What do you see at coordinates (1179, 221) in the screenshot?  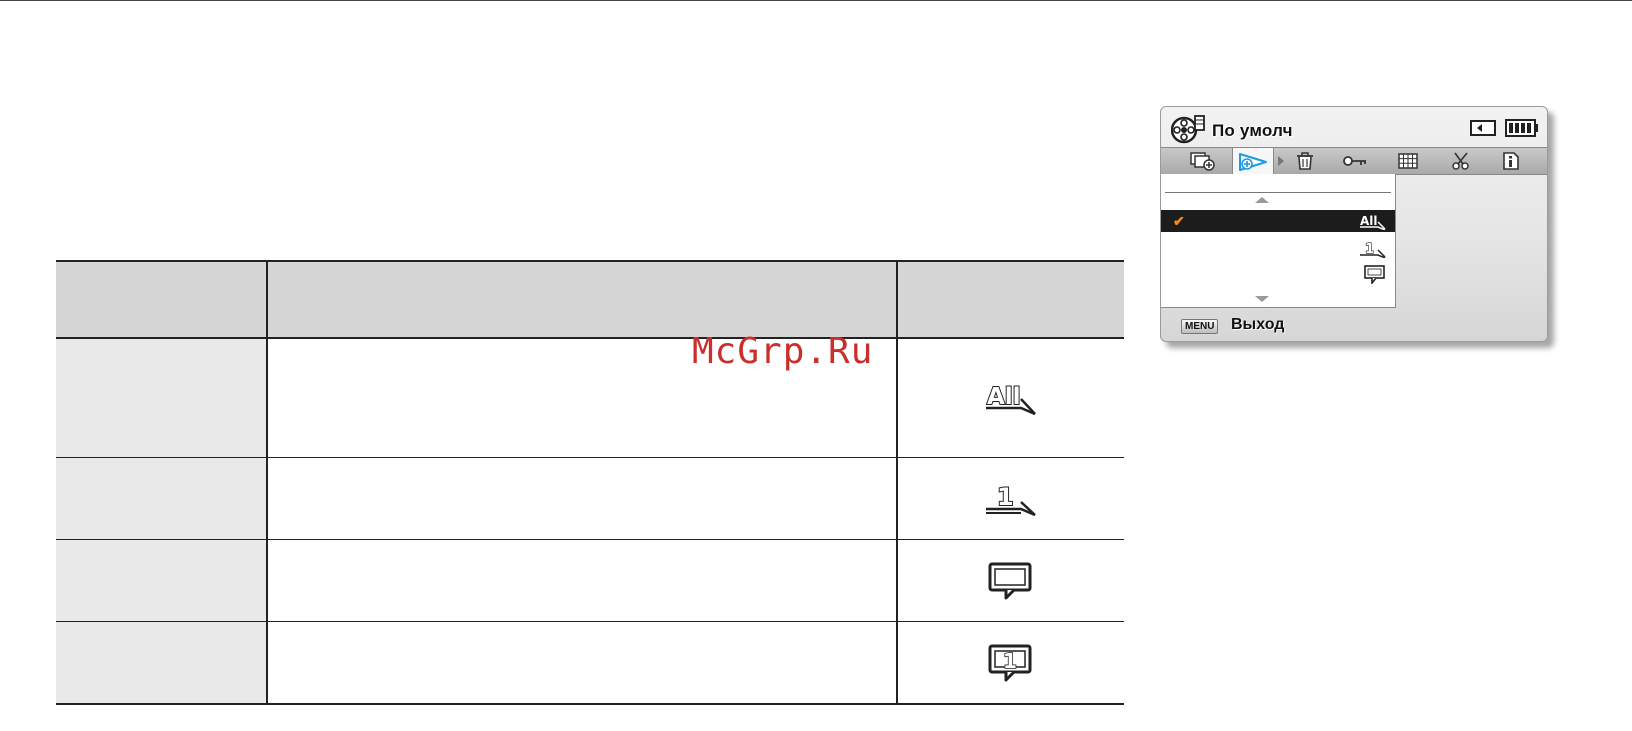 I see `check-icon: ✔` at bounding box center [1179, 221].